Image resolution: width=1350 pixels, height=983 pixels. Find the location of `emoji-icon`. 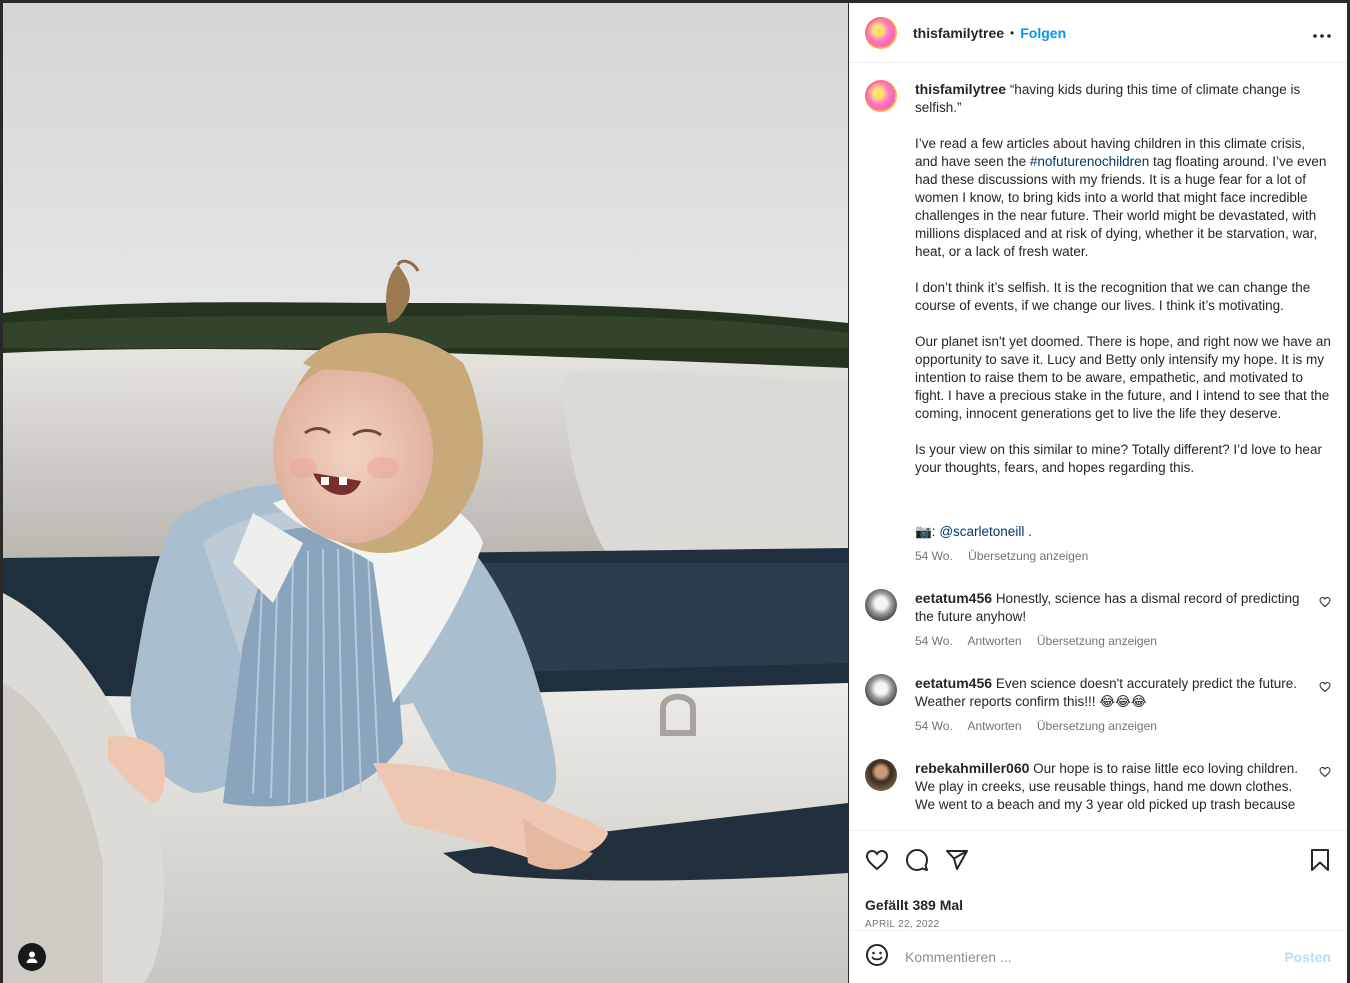

emoji-icon is located at coordinates (877, 957).